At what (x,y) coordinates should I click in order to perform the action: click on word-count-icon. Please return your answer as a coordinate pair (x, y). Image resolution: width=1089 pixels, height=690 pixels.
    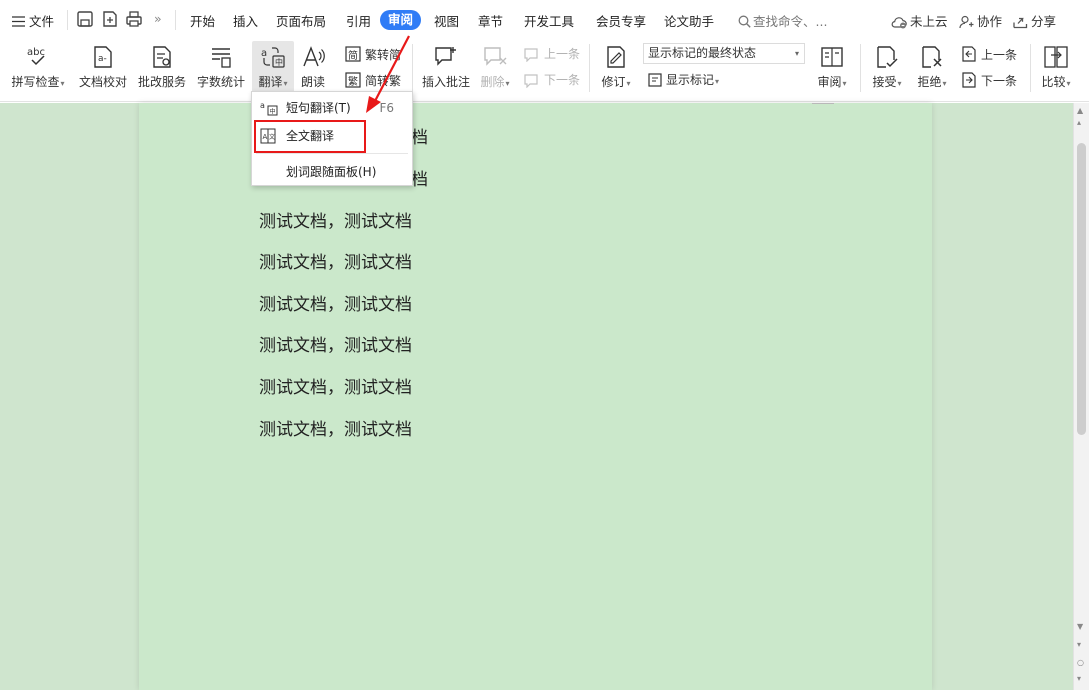
    Looking at the image, I should click on (221, 58).